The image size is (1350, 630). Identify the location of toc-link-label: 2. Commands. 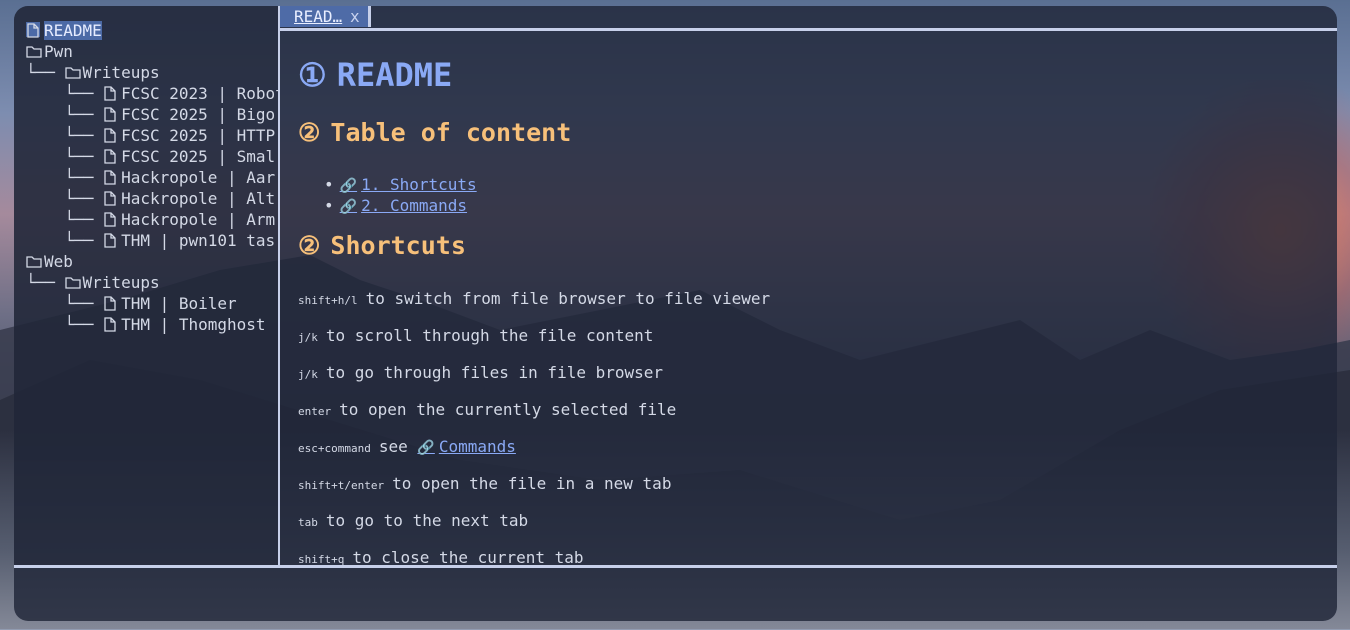
(414, 205).